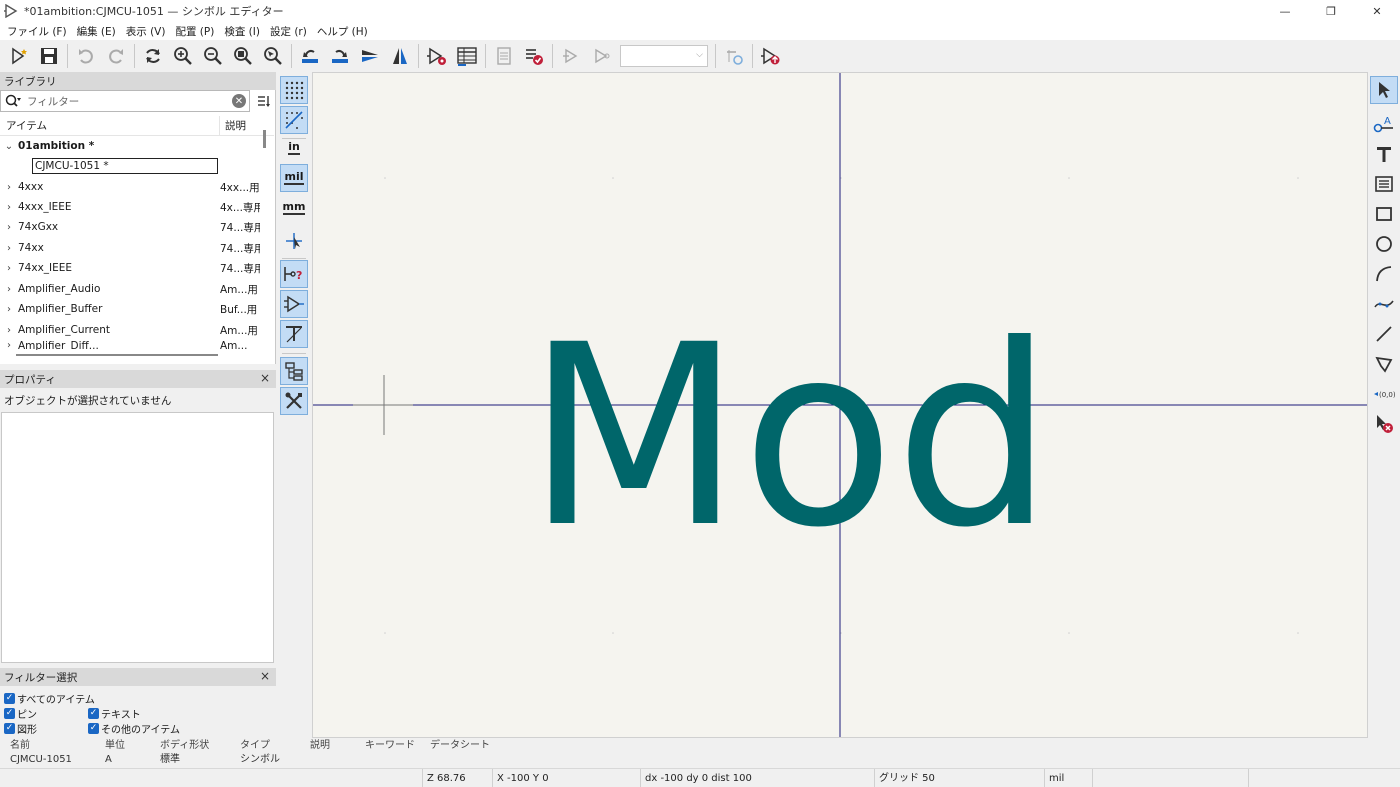 Image resolution: width=1400 pixels, height=787 pixels. Describe the element at coordinates (131, 248) in the screenshot. I see `library-item: › 74xx 74...専用` at that location.